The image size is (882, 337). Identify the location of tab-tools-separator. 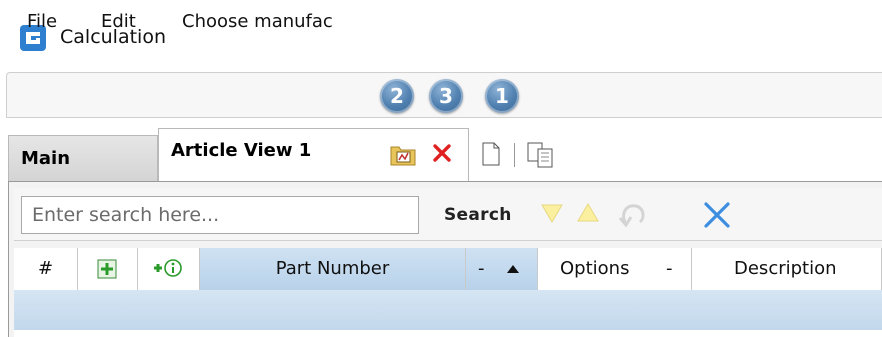
(514, 155).